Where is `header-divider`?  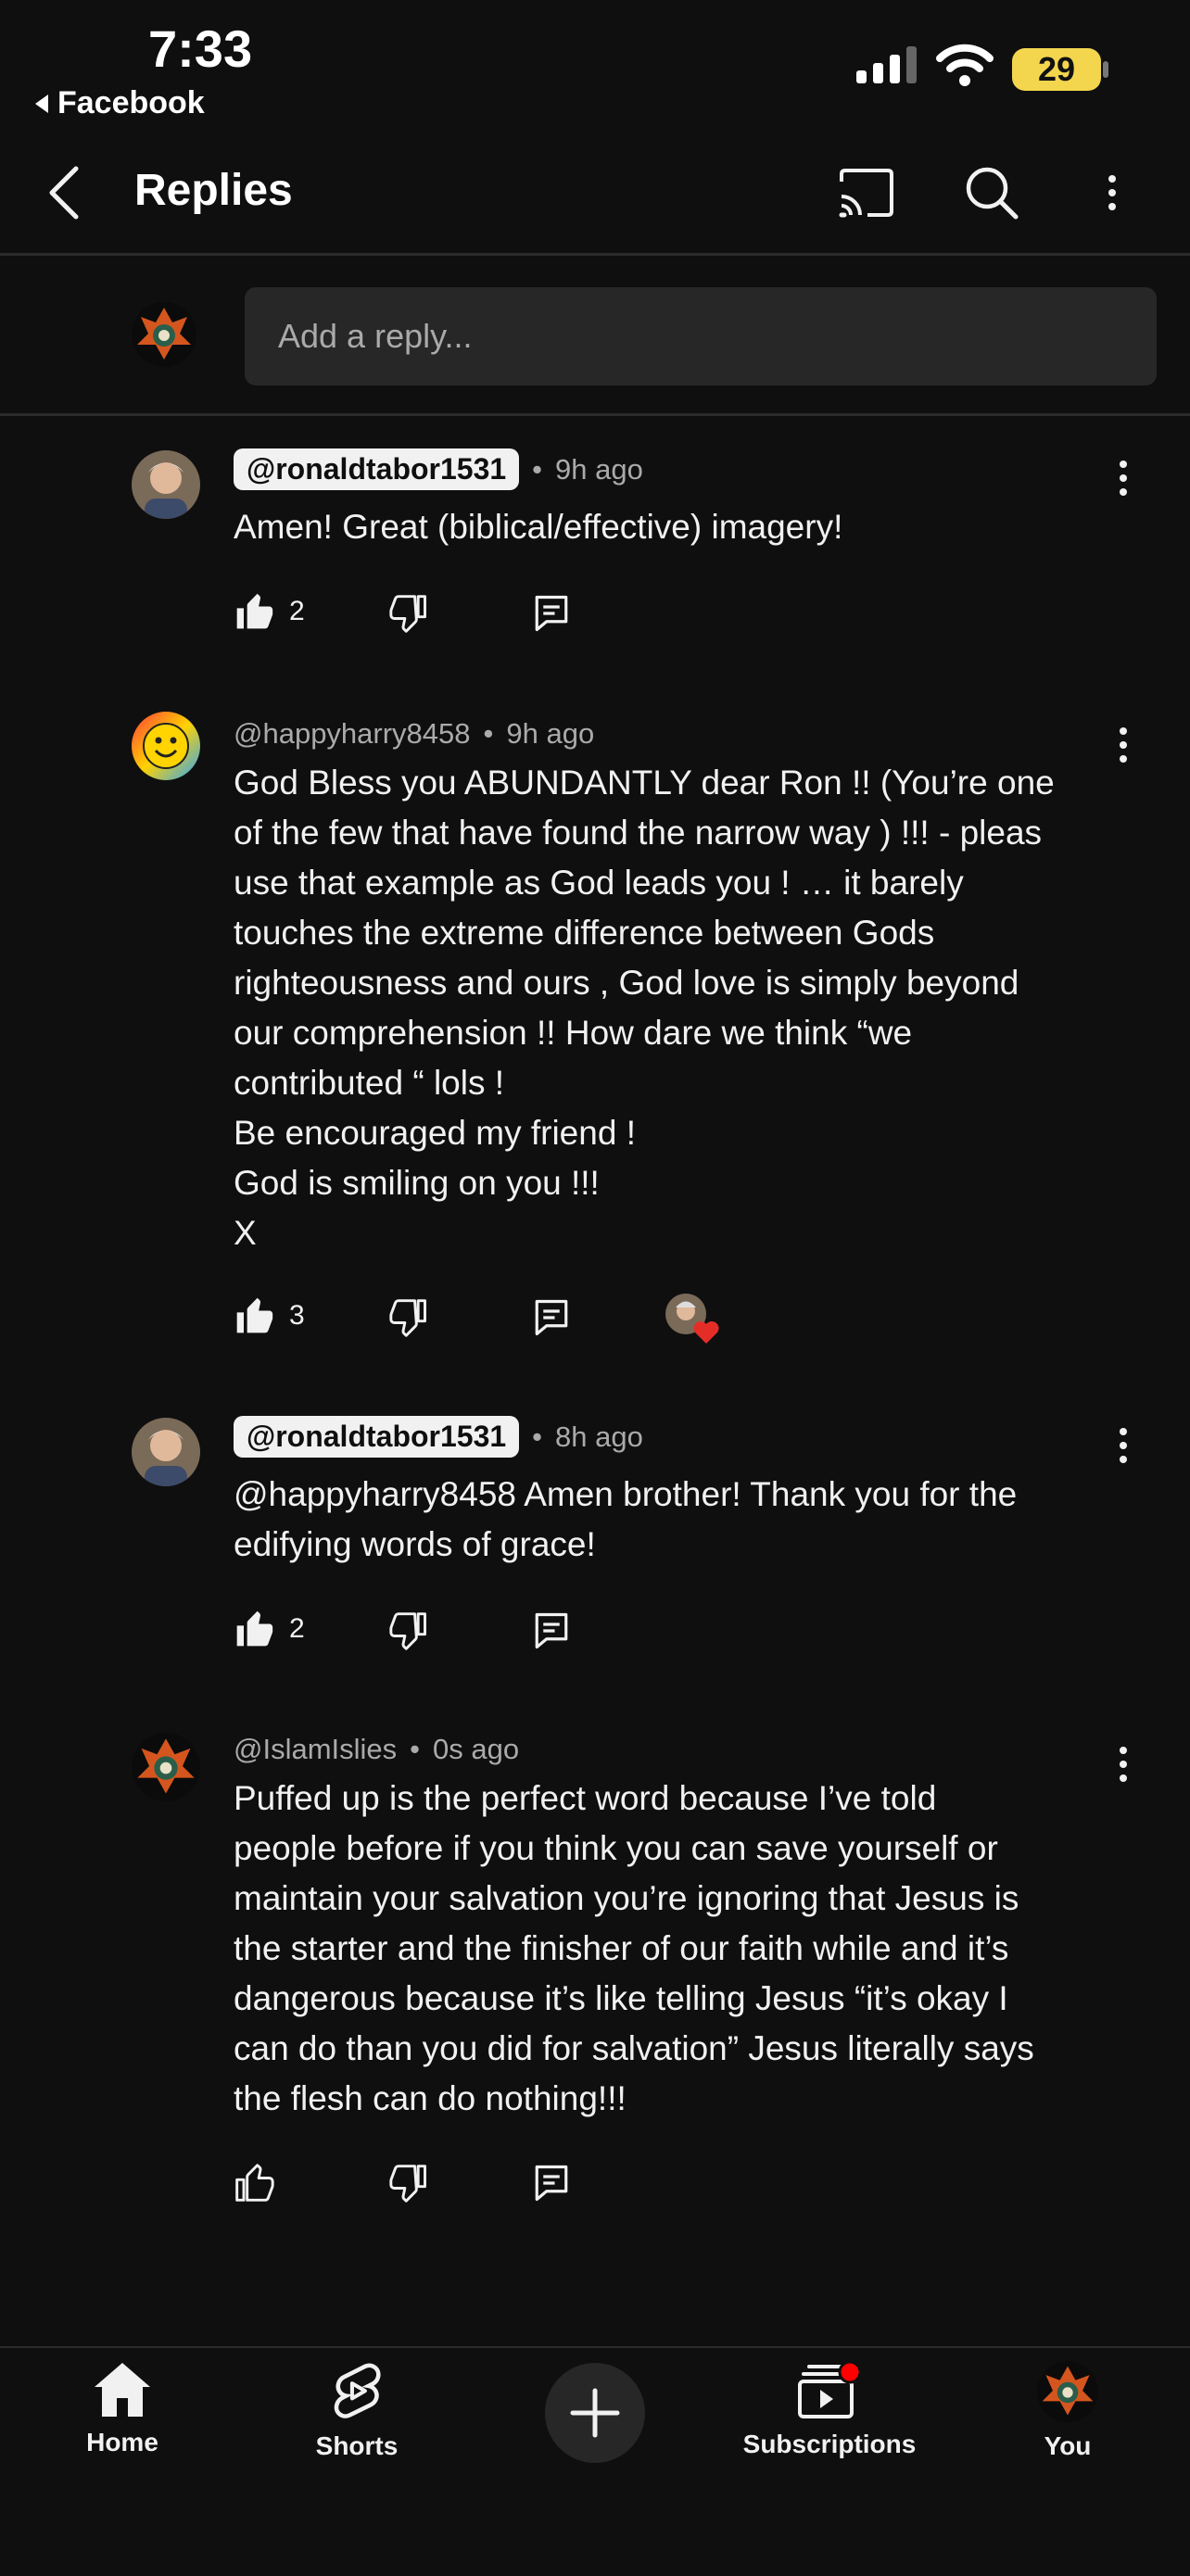
header-divider is located at coordinates (595, 255).